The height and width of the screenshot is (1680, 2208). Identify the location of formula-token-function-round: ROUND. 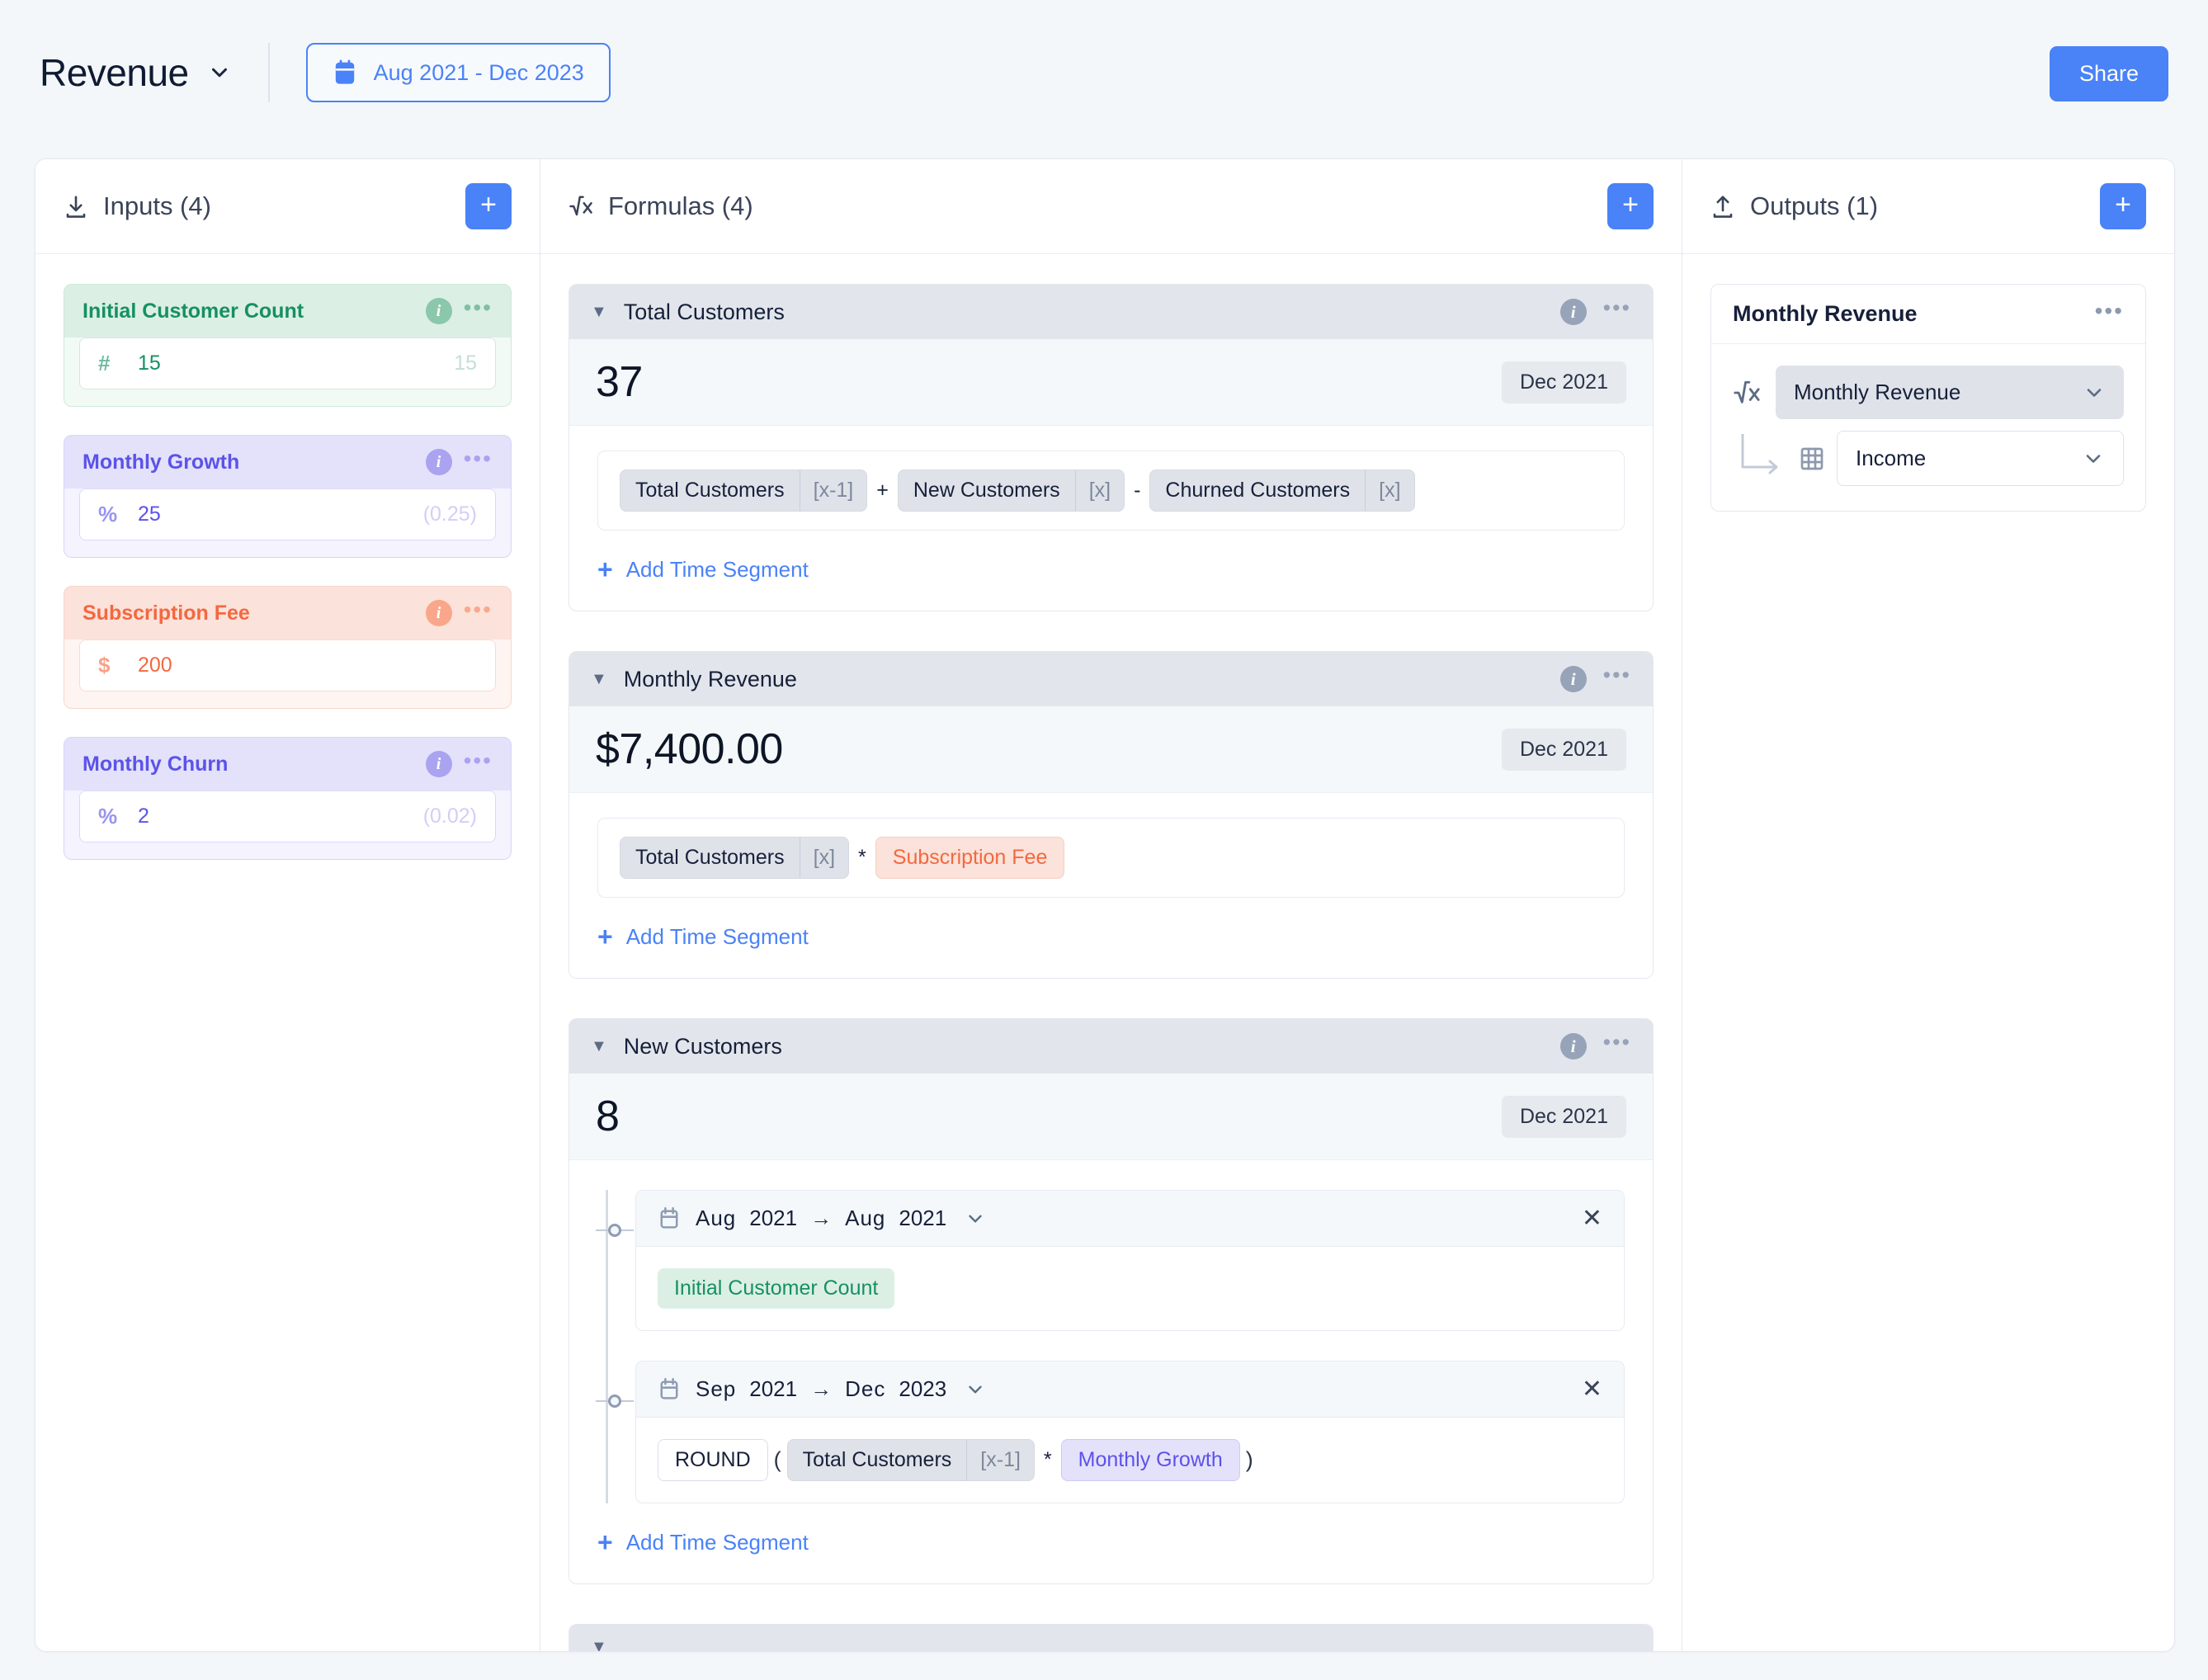
(713, 1460).